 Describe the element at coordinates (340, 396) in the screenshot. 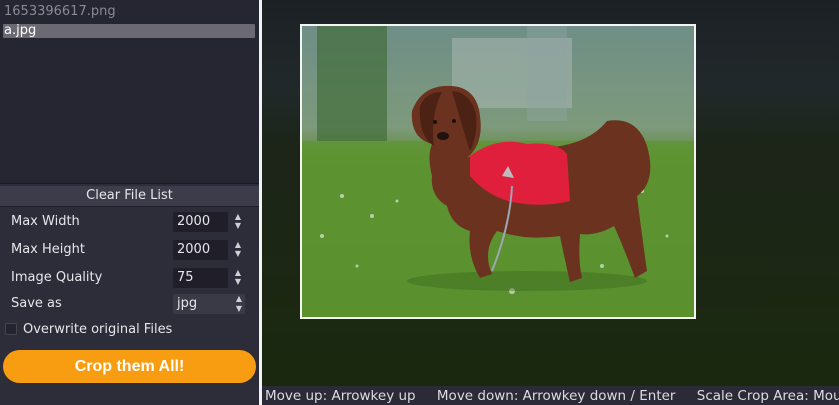

I see `status-move-up: Move up: Arrowkey up` at that location.